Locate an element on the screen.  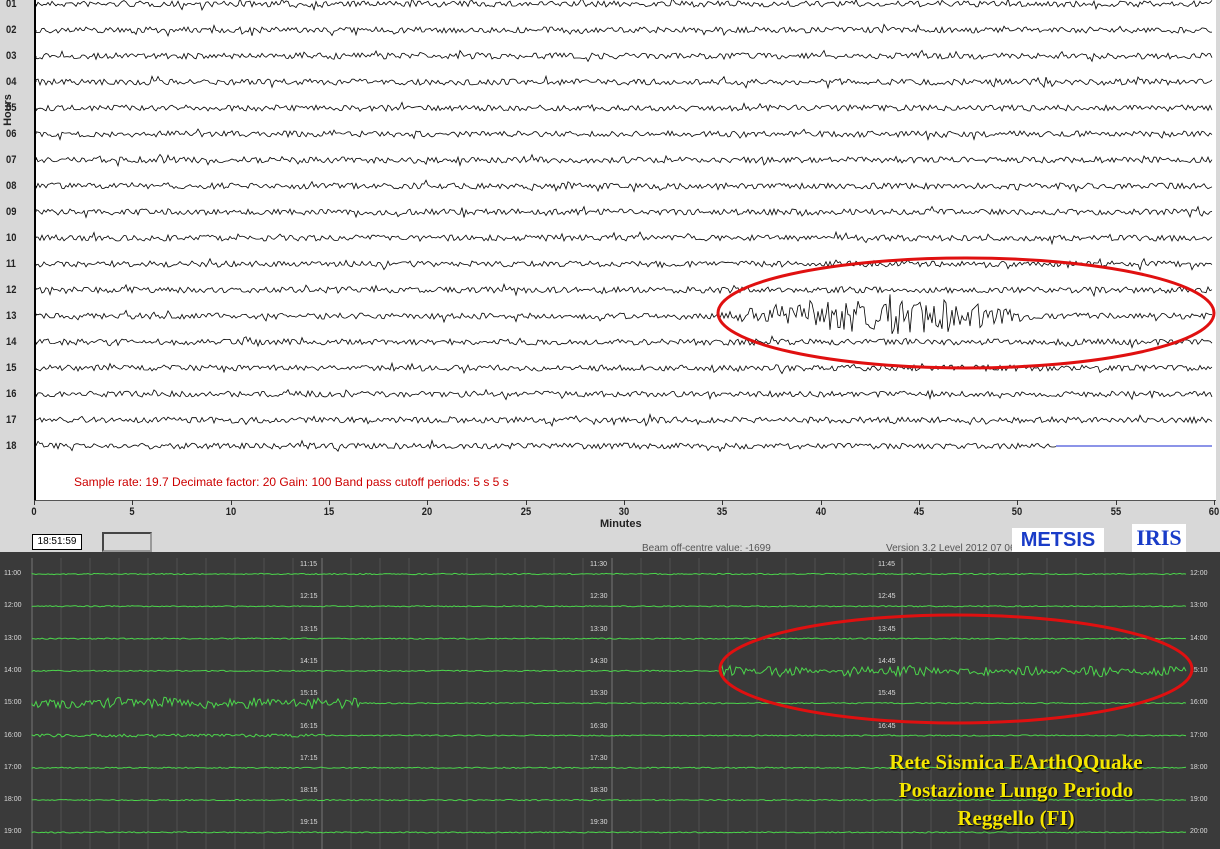
caption-line-2: Postazione Lungo Periodo is located at coordinates (1016, 790).